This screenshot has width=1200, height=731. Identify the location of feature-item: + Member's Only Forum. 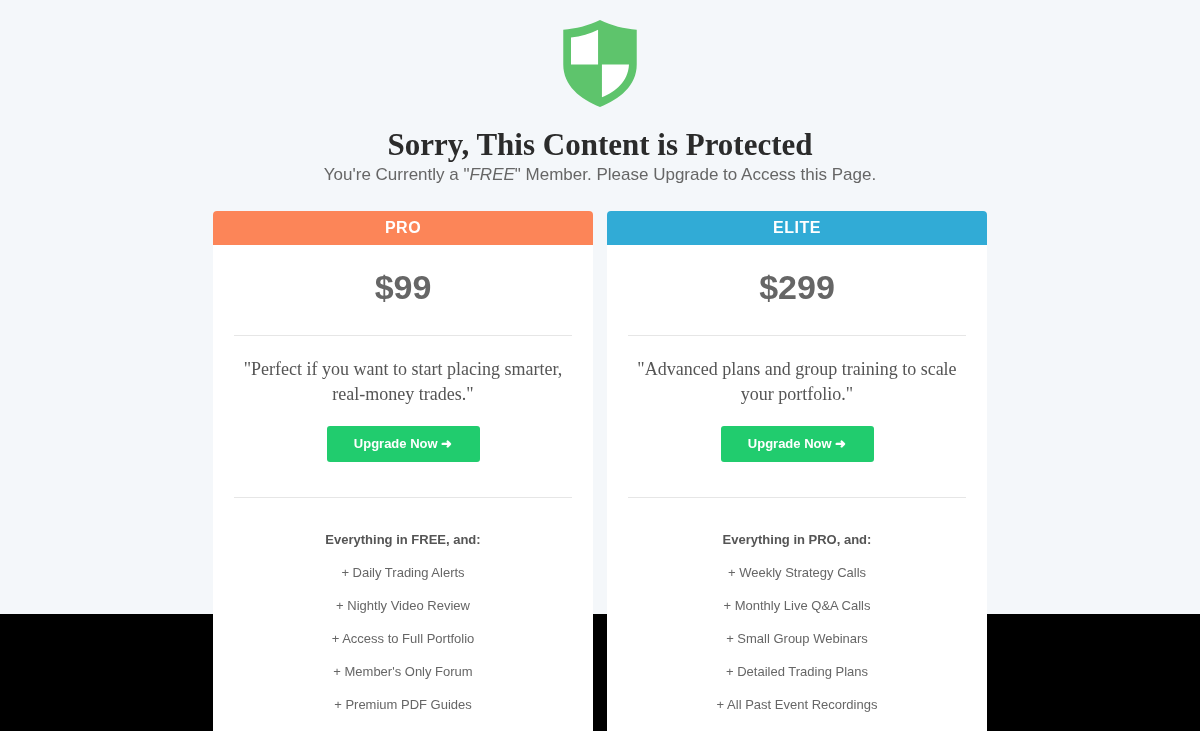
(403, 672).